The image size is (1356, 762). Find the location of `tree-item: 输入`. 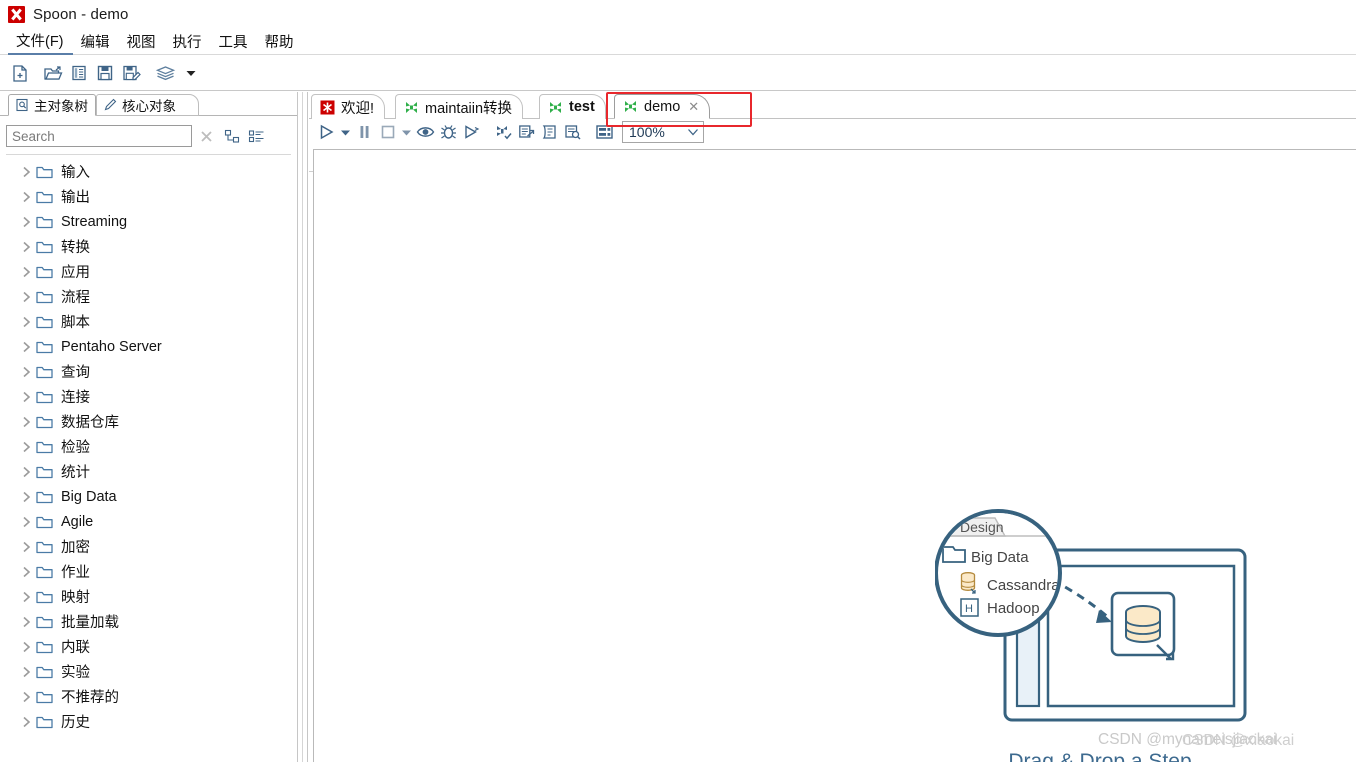

tree-item: 输入 is located at coordinates (148, 171).